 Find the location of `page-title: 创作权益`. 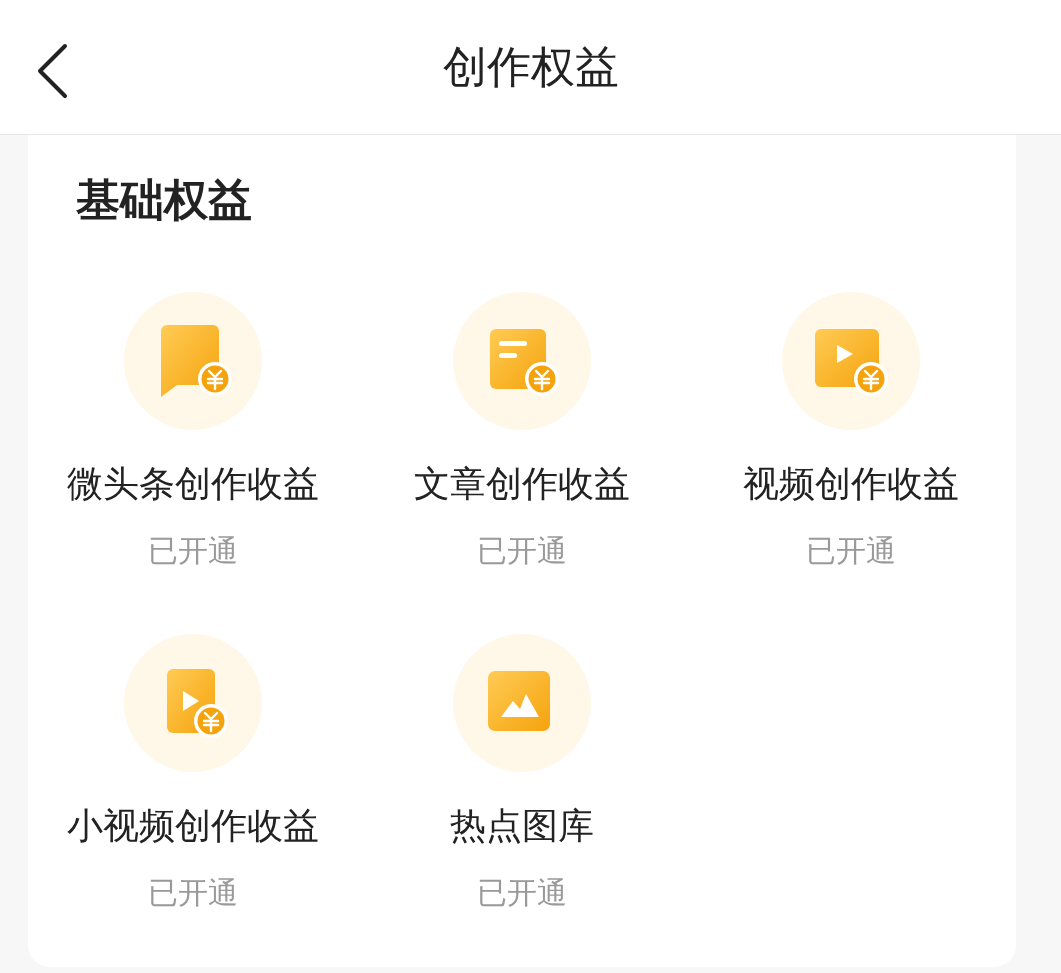

page-title: 创作权益 is located at coordinates (530, 66).